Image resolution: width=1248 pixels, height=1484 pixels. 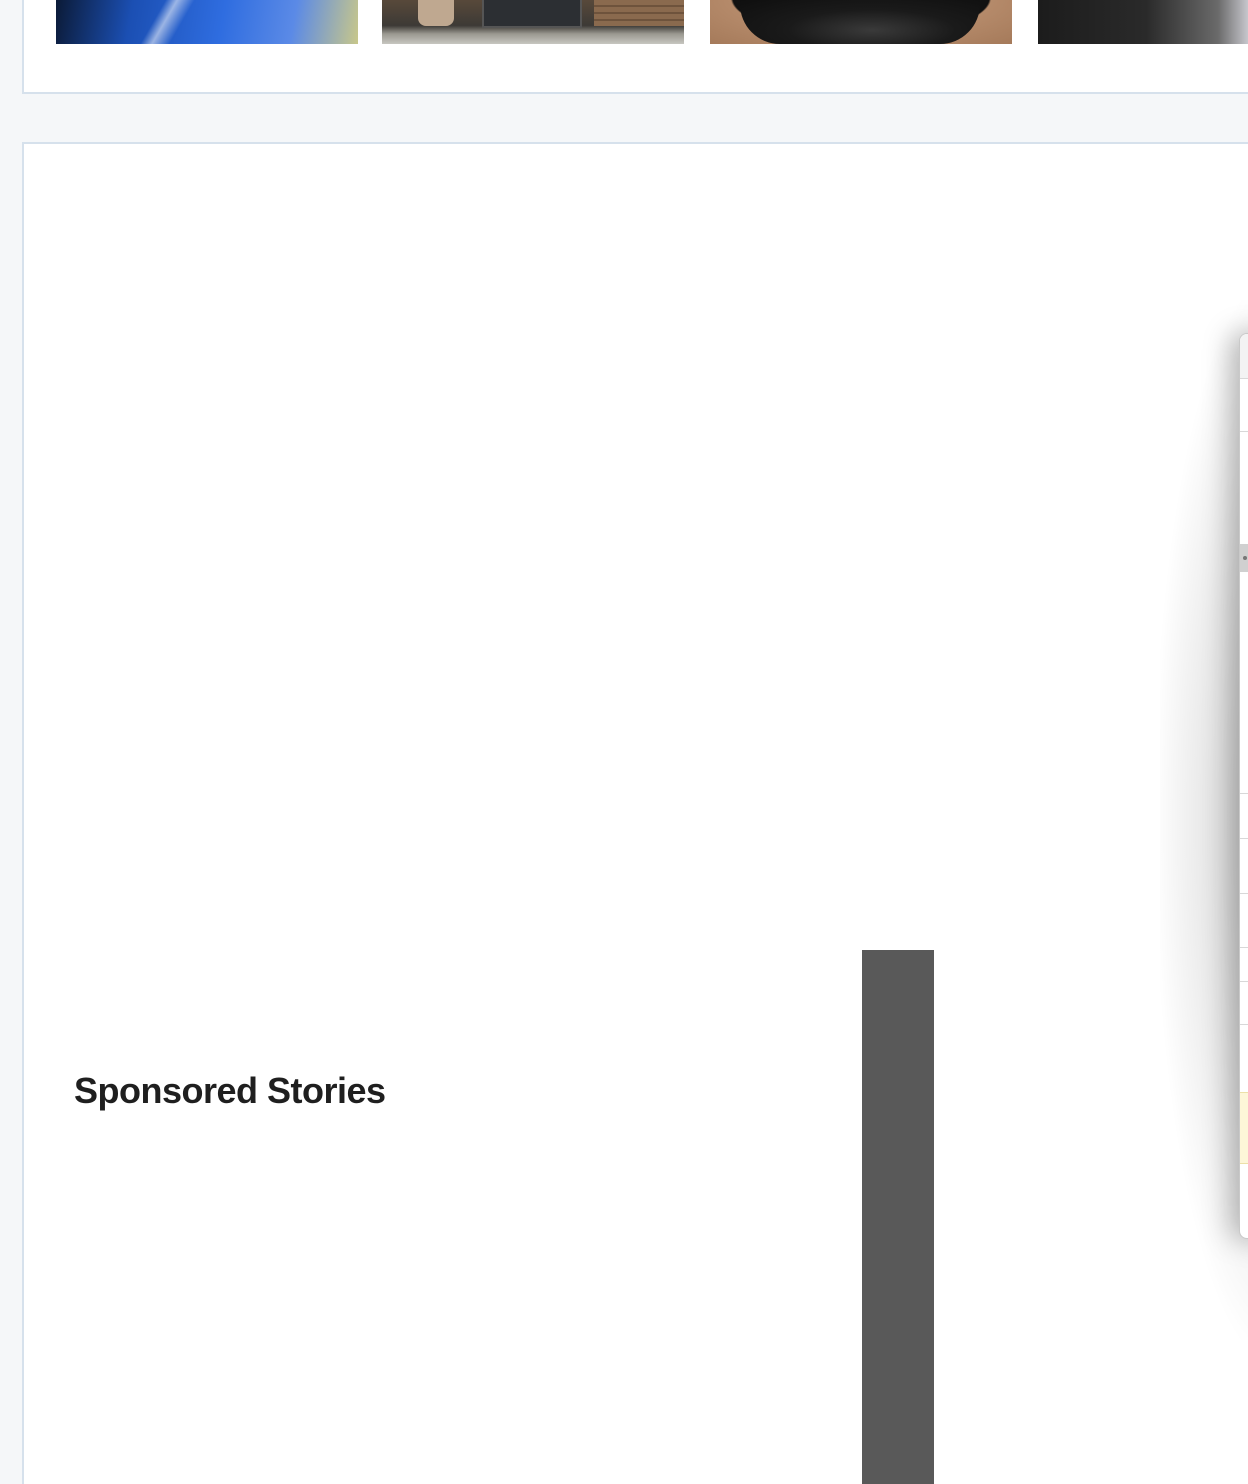 I want to click on image-carousel-section, so click(x=635, y=47).